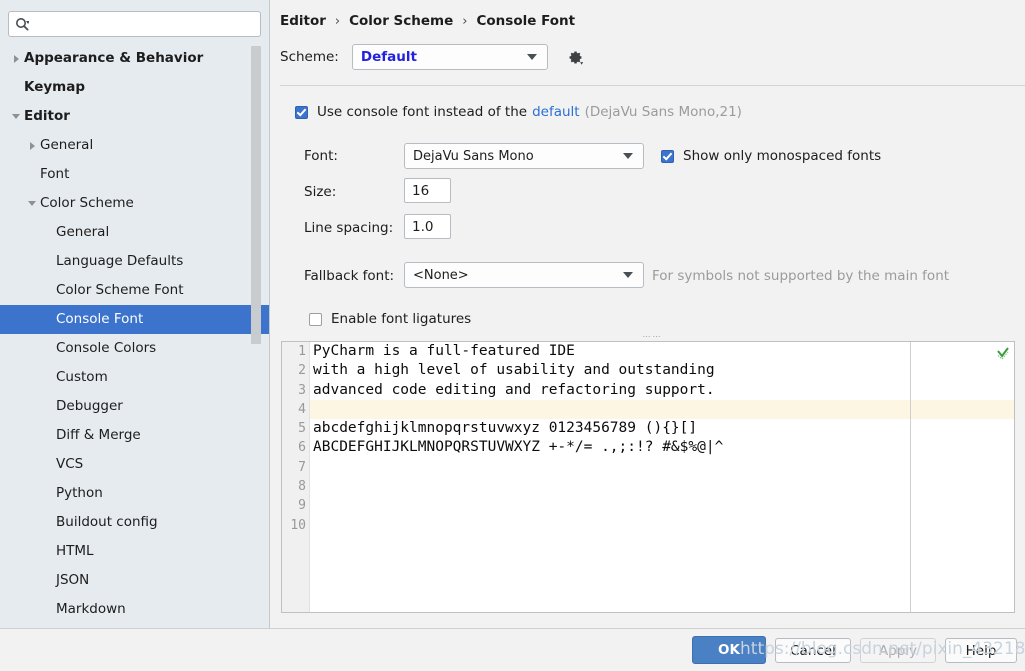  Describe the element at coordinates (82, 377) in the screenshot. I see `sidebar-item-label: Custom` at that location.